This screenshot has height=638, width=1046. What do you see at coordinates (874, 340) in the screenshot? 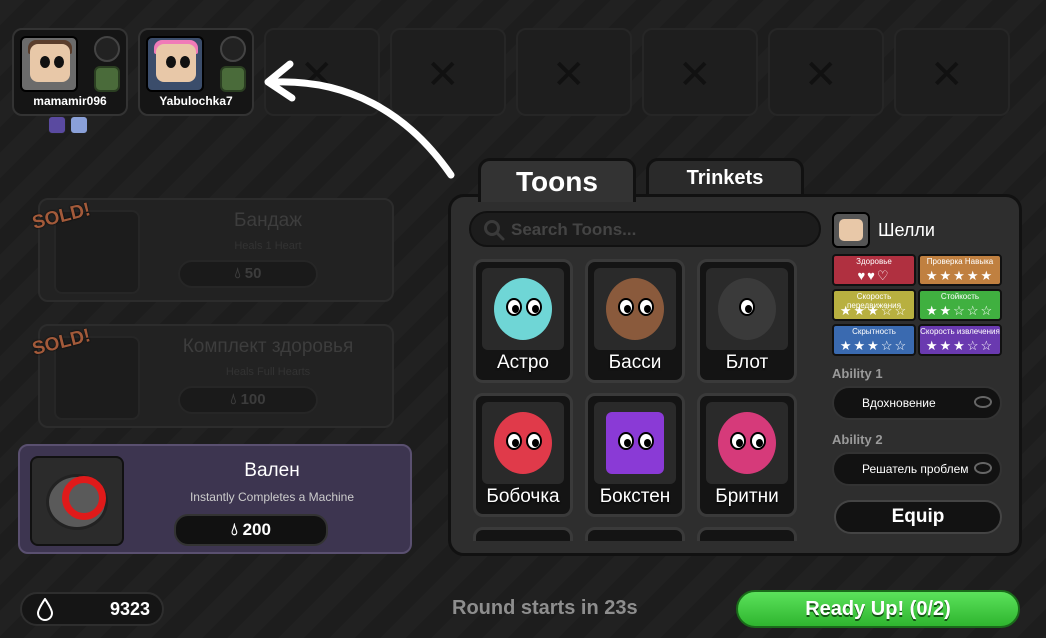
I see `stat-stealth: Скрытность ★★★☆☆` at bounding box center [874, 340].